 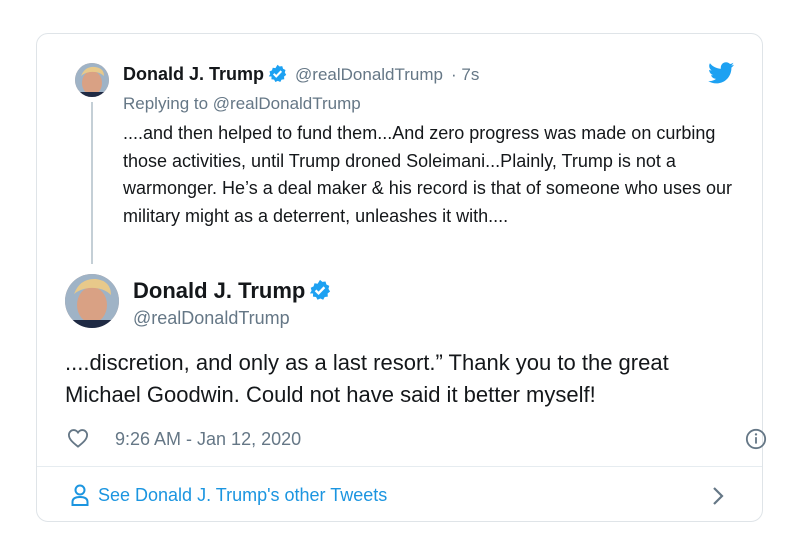 I want to click on reply-header: Donald J. Trump @realDonaldTrump · 7s, so click(x=301, y=76).